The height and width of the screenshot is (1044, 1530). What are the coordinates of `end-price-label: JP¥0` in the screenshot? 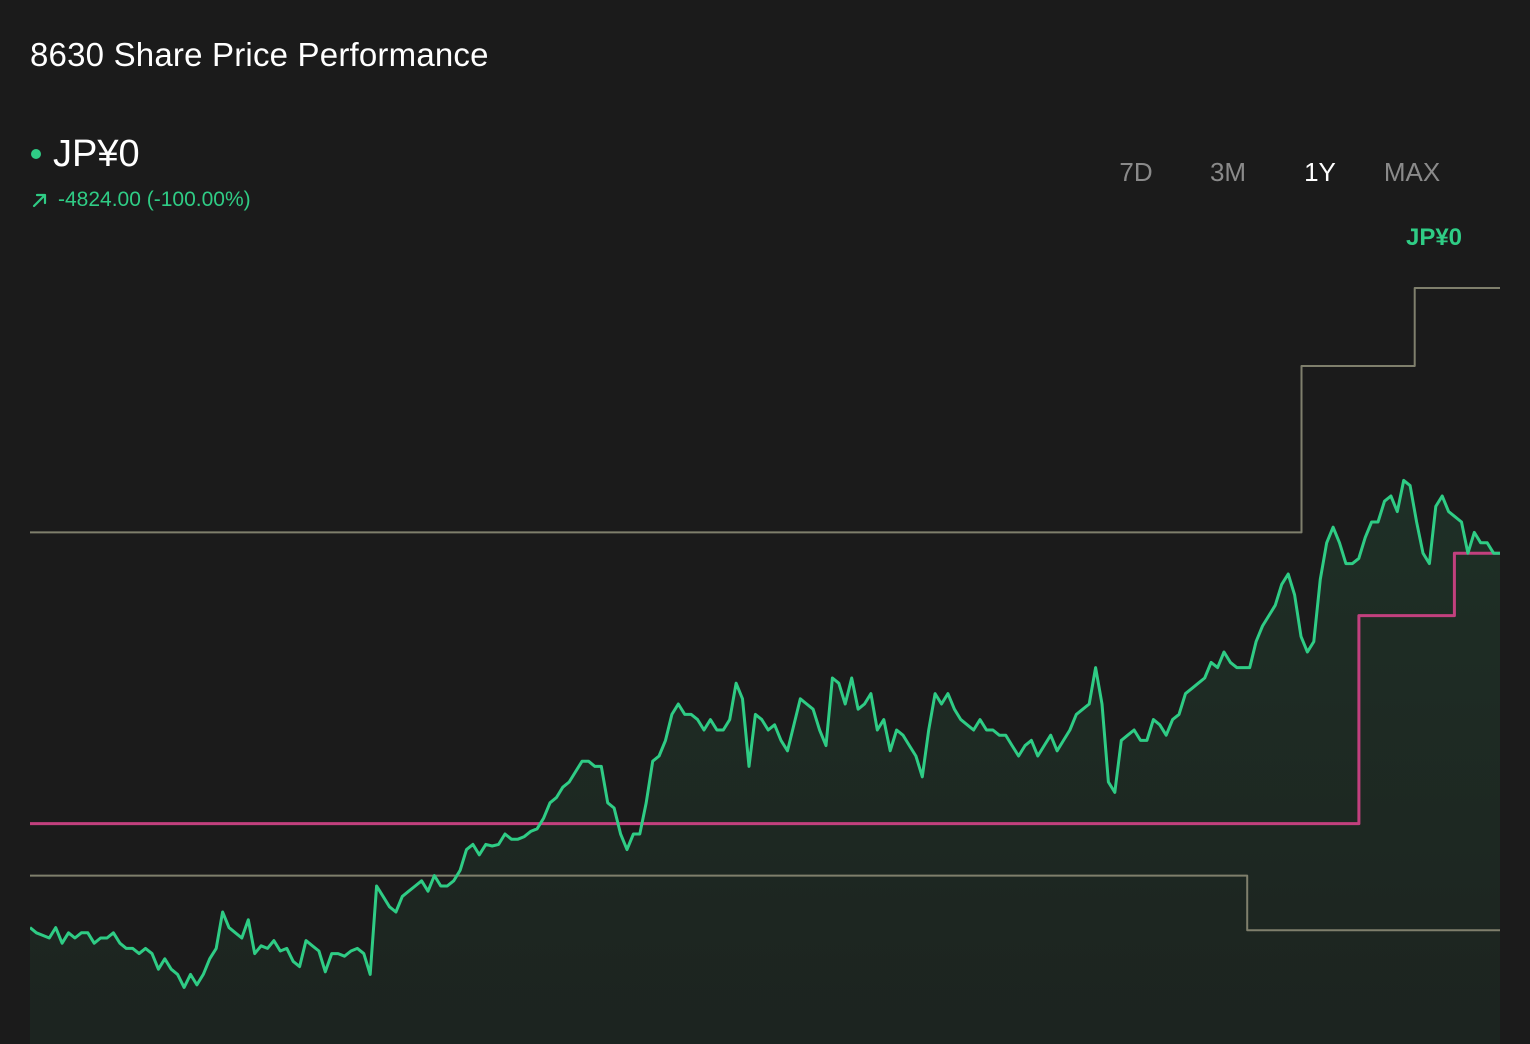 It's located at (1434, 237).